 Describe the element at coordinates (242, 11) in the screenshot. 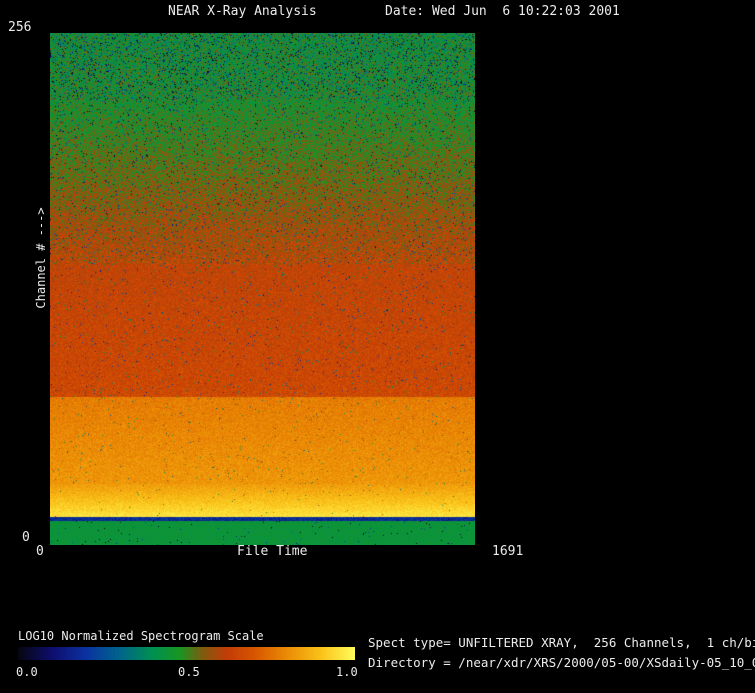

I see `page-title: NEAR X-Ray Analysis` at that location.